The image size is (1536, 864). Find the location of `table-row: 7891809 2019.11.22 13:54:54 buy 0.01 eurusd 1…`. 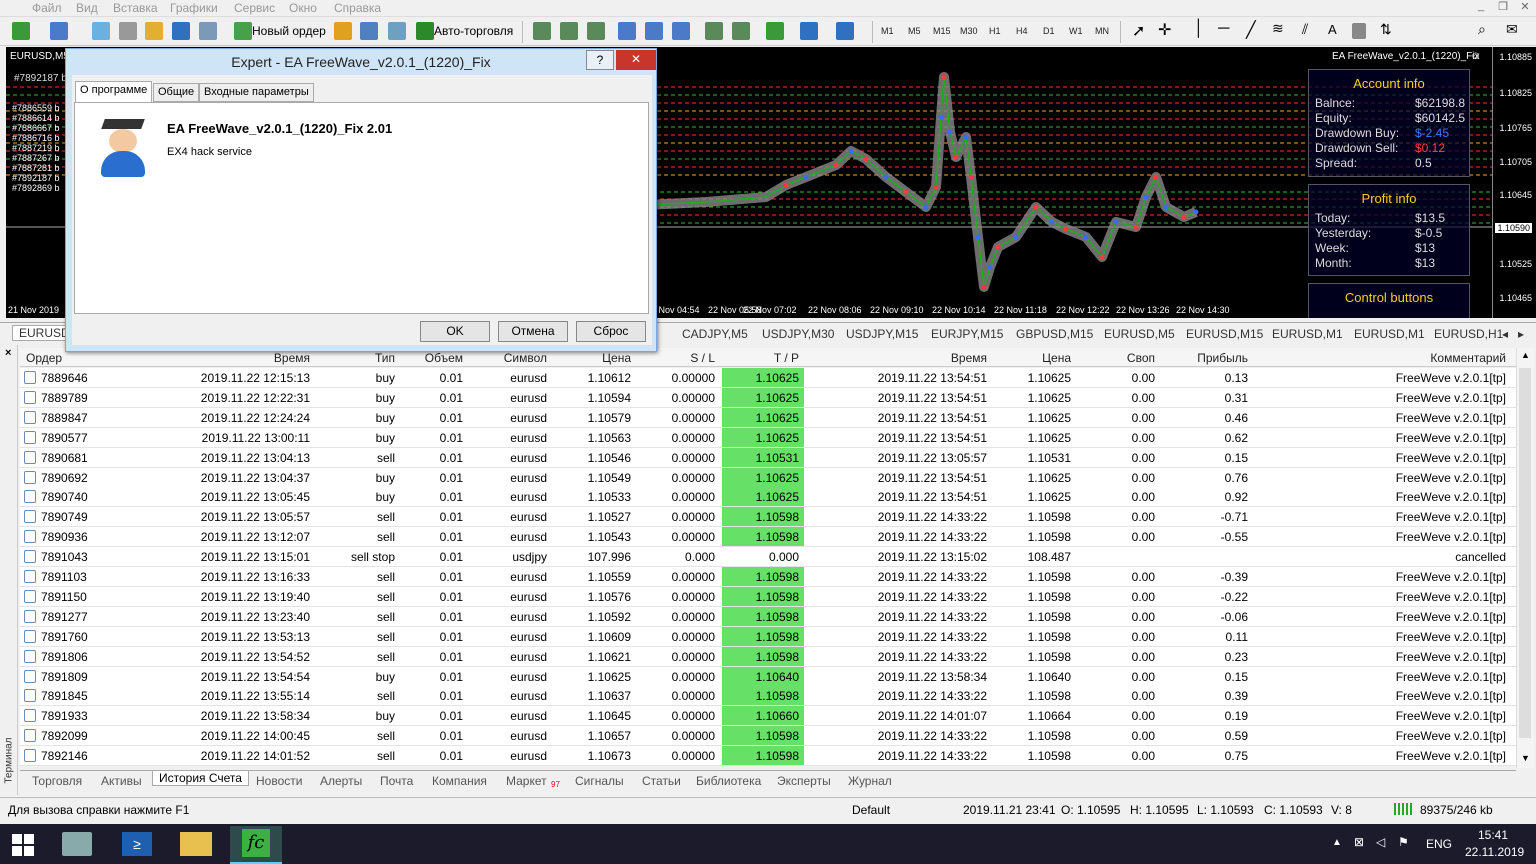

table-row: 7891809 2019.11.22 13:54:54 buy 0.01 eurusd 1… is located at coordinates (768, 676).